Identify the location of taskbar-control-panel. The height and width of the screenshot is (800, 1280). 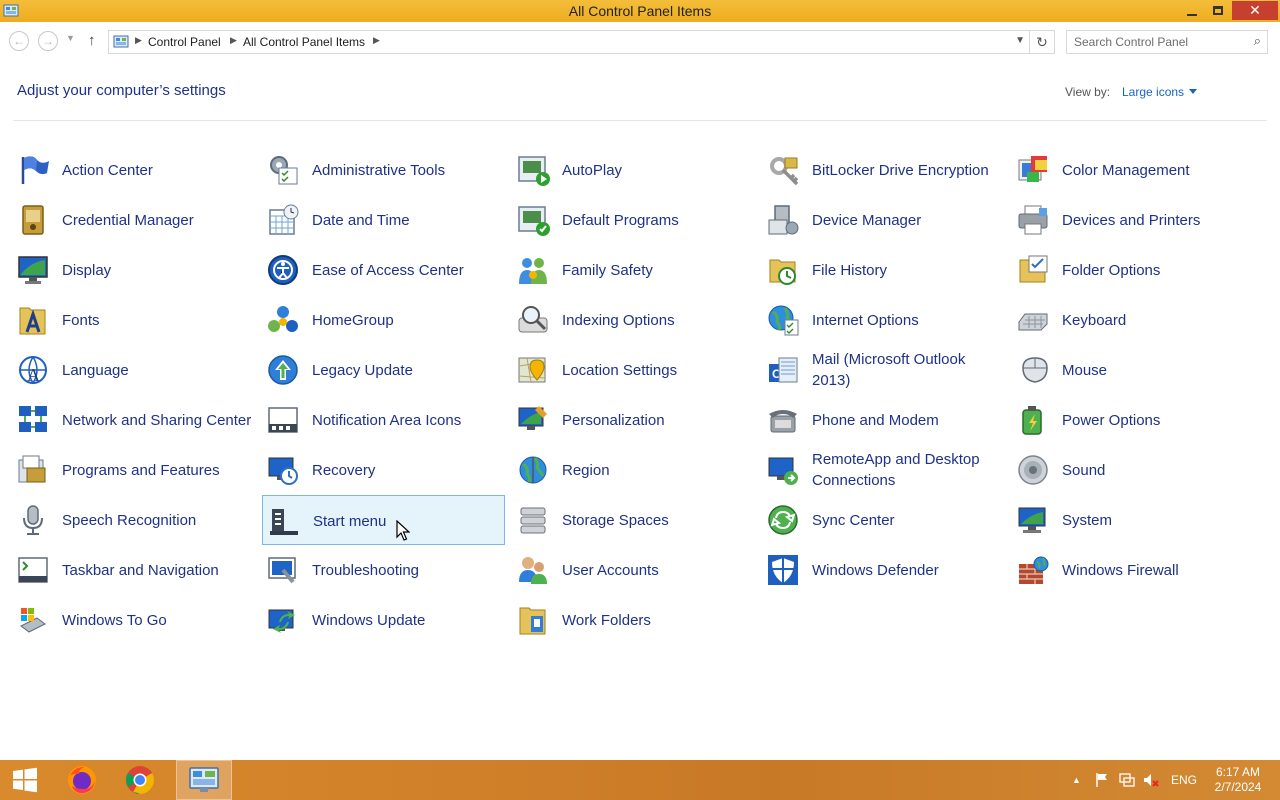
(204, 780).